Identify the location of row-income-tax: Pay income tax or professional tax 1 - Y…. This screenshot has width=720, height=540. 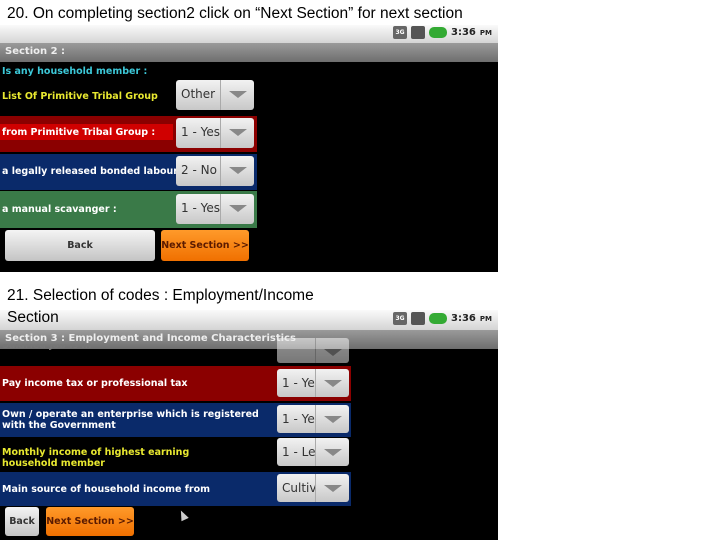
(175, 383).